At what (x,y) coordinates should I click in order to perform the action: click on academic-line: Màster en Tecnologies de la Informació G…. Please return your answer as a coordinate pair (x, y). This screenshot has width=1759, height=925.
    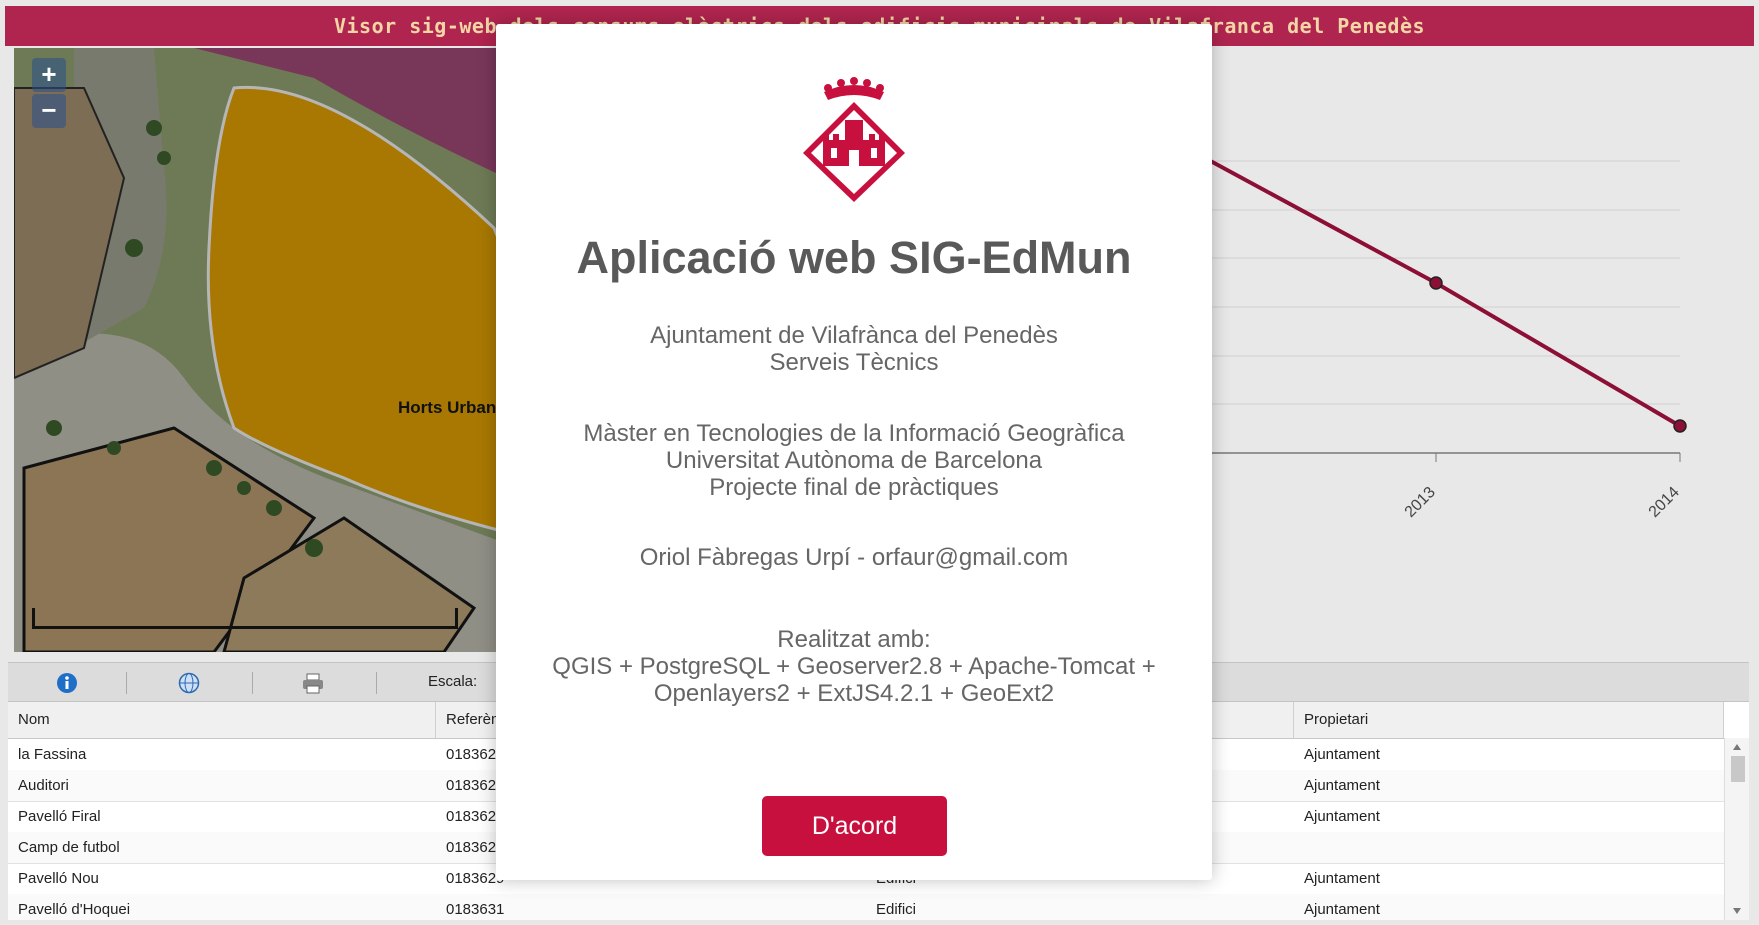
    Looking at the image, I should click on (854, 433).